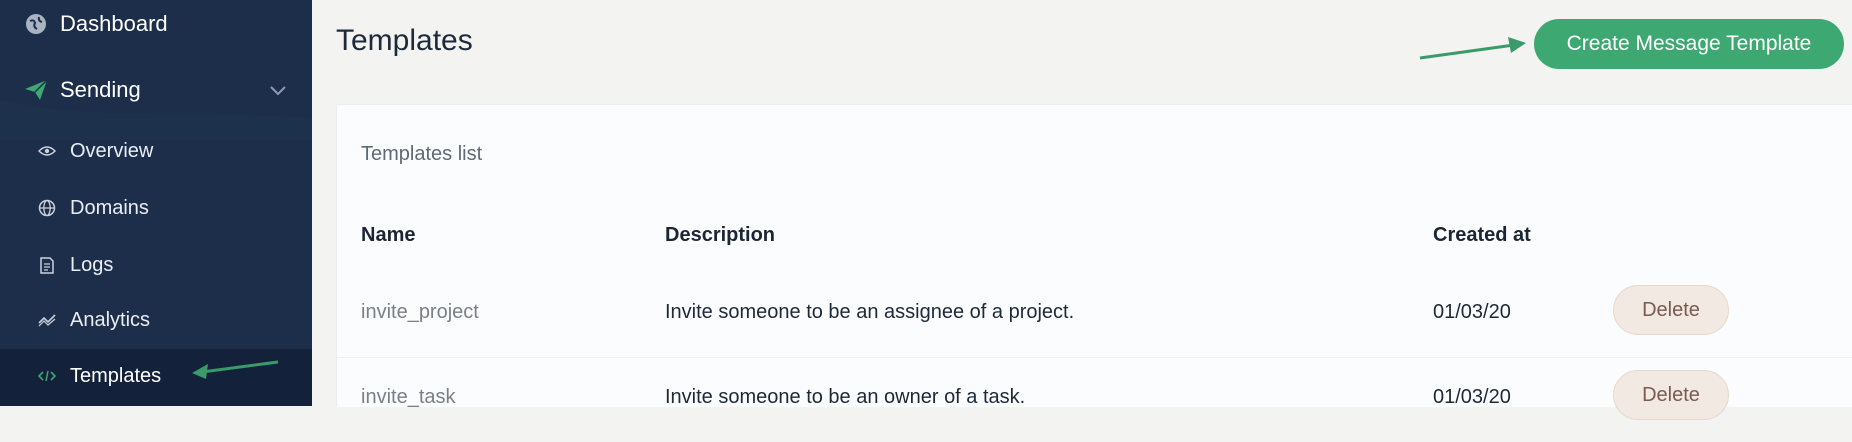 This screenshot has height=442, width=1852. What do you see at coordinates (422, 154) in the screenshot?
I see `card-title: Templates list` at bounding box center [422, 154].